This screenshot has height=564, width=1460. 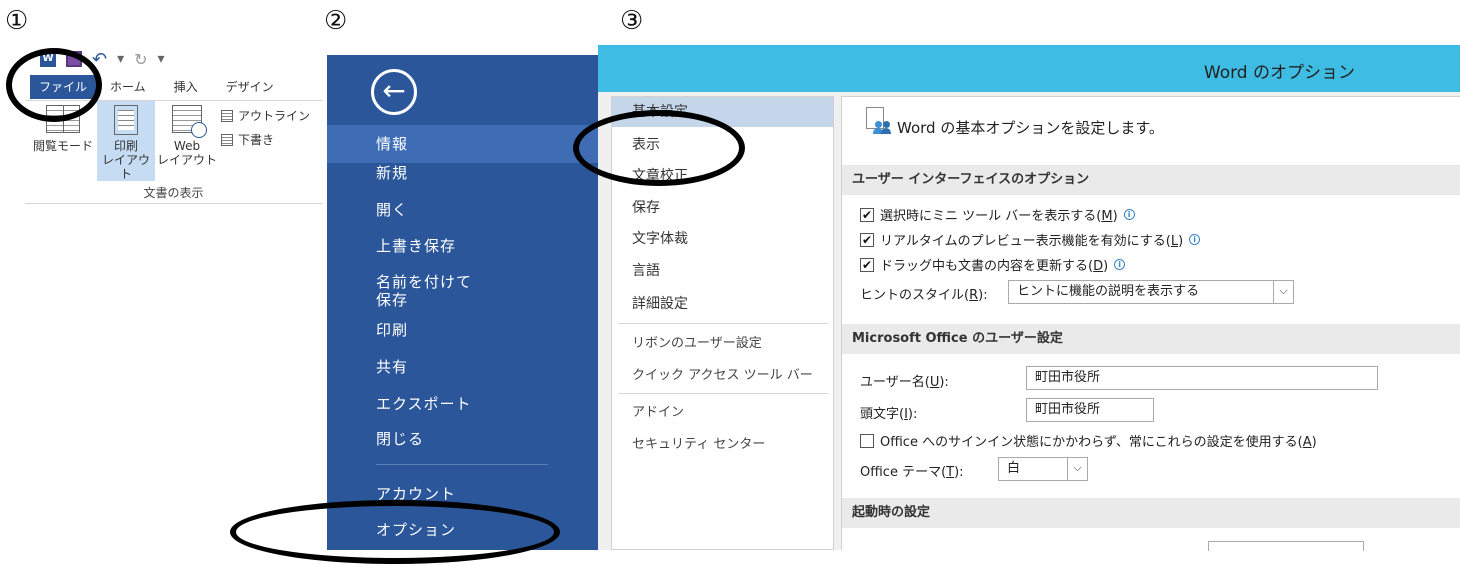 I want to click on draft-label: 下書き, so click(x=256, y=140).